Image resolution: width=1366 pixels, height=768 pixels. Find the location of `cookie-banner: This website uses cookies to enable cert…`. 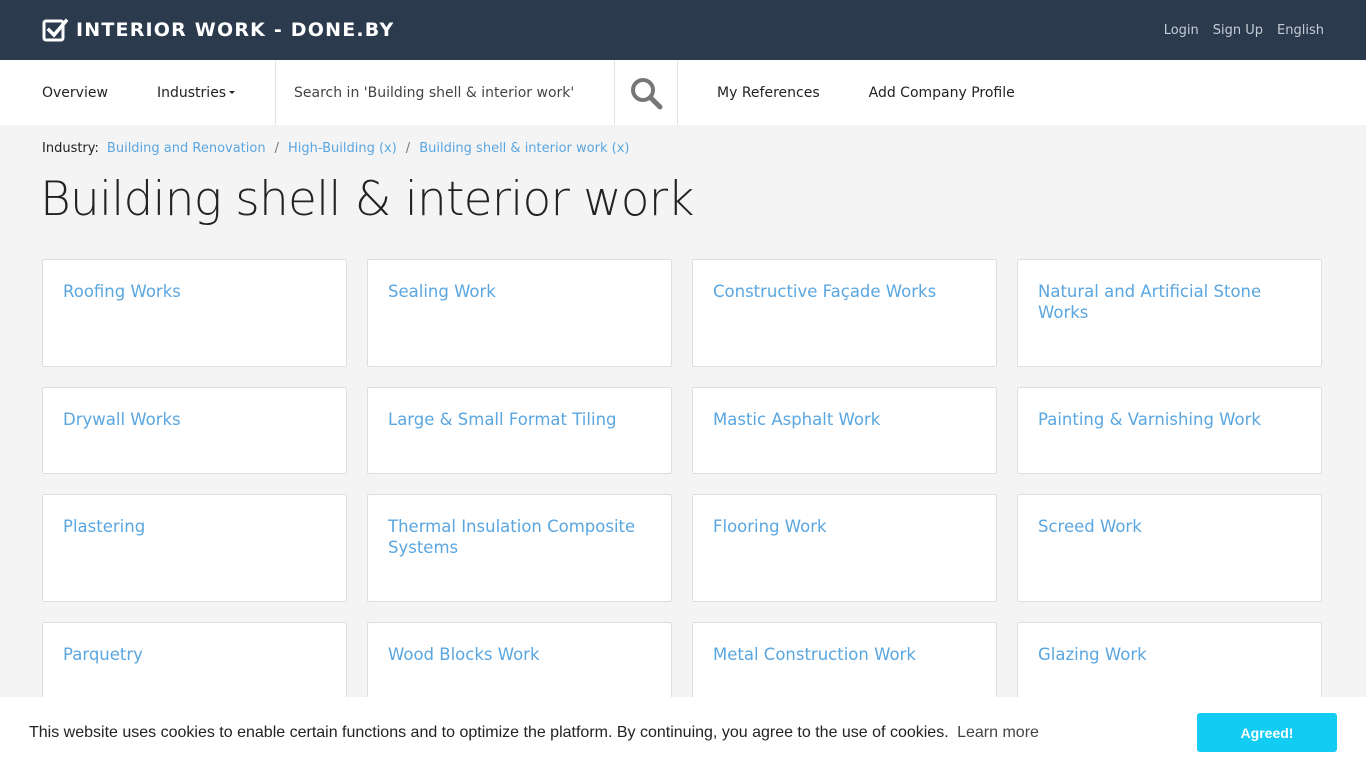

cookie-banner: This website uses cookies to enable cert… is located at coordinates (683, 732).